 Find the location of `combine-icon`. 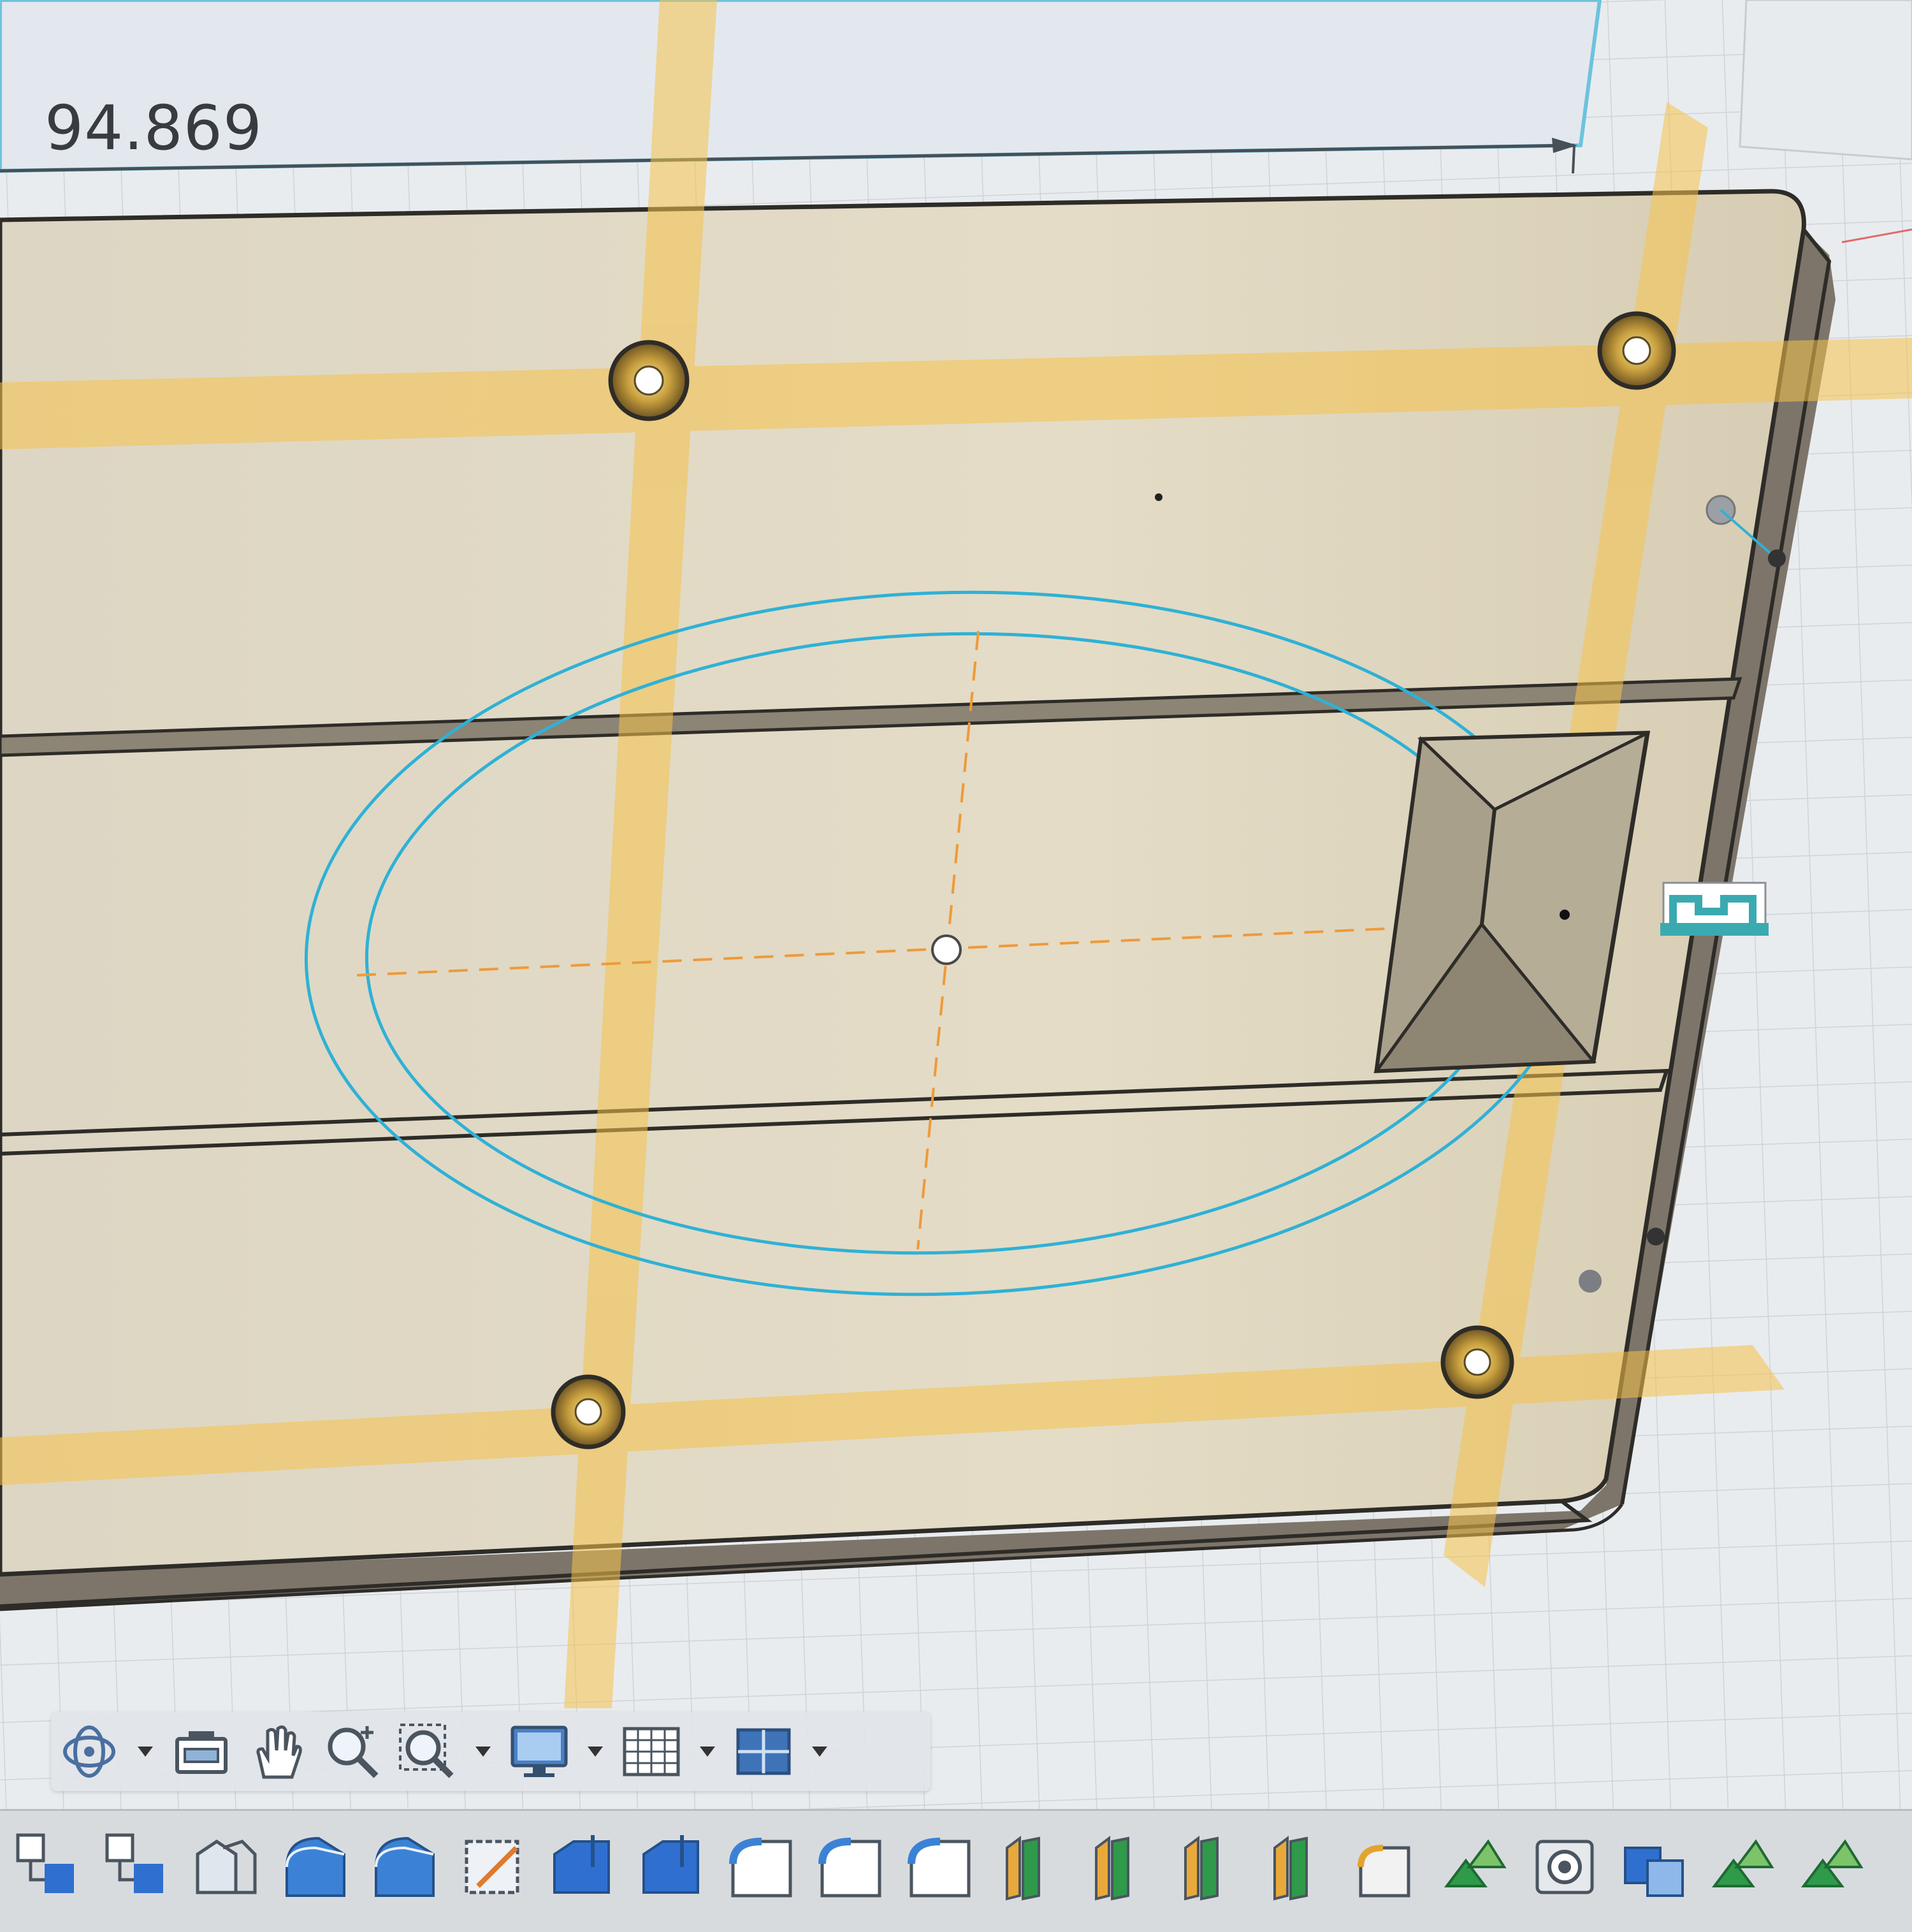

combine-icon is located at coordinates (1654, 1872).